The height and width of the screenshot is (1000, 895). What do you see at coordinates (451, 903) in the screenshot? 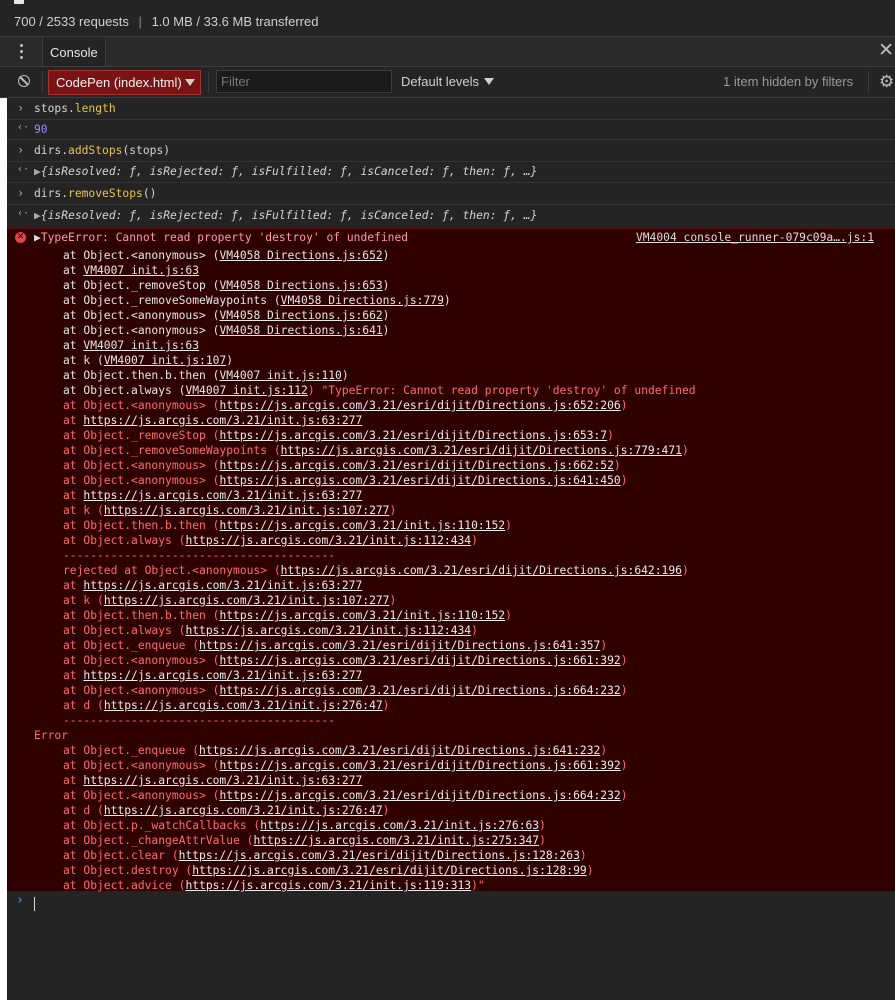
I see `console-prompt-row: ›` at bounding box center [451, 903].